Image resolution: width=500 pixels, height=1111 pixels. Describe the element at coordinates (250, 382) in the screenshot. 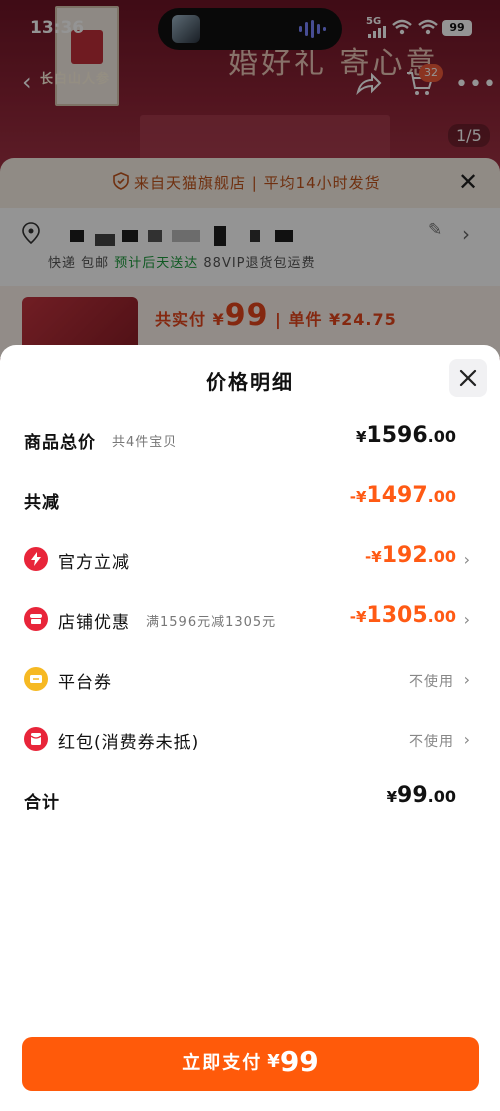

I see `modal-title: 价格明细` at that location.